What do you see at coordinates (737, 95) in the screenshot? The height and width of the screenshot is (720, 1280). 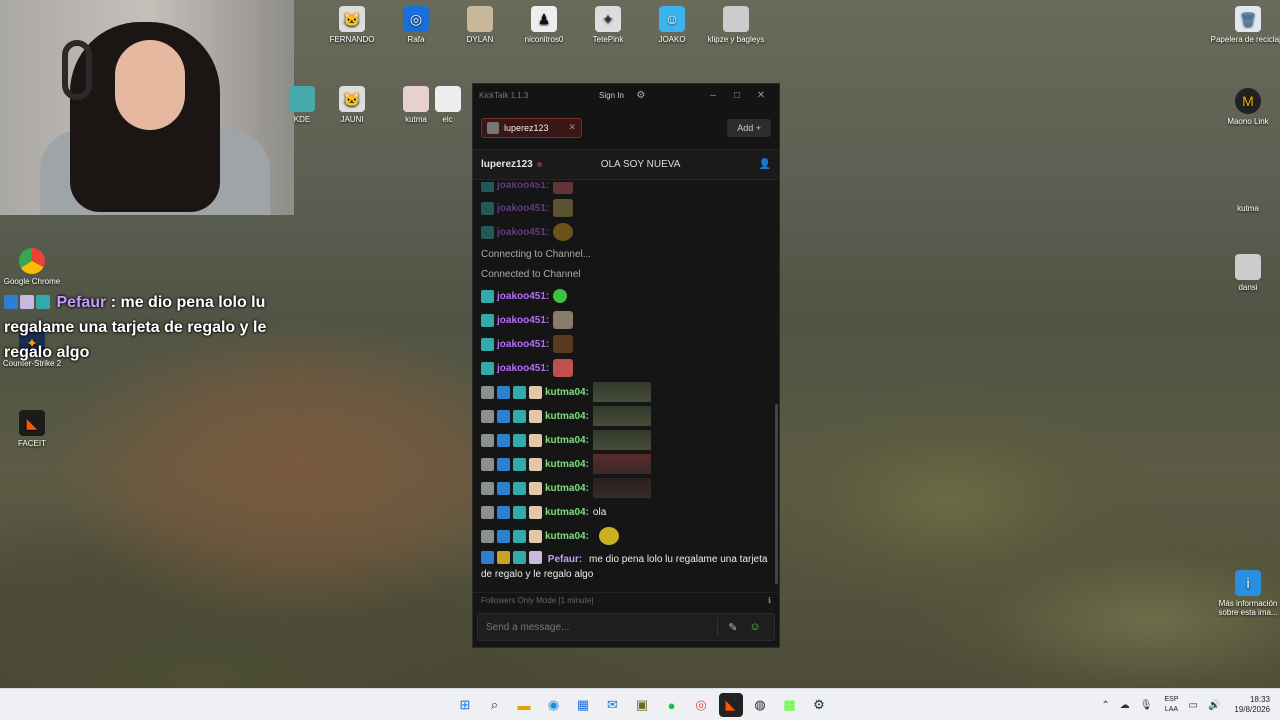 I see `maximize-icon: □` at bounding box center [737, 95].